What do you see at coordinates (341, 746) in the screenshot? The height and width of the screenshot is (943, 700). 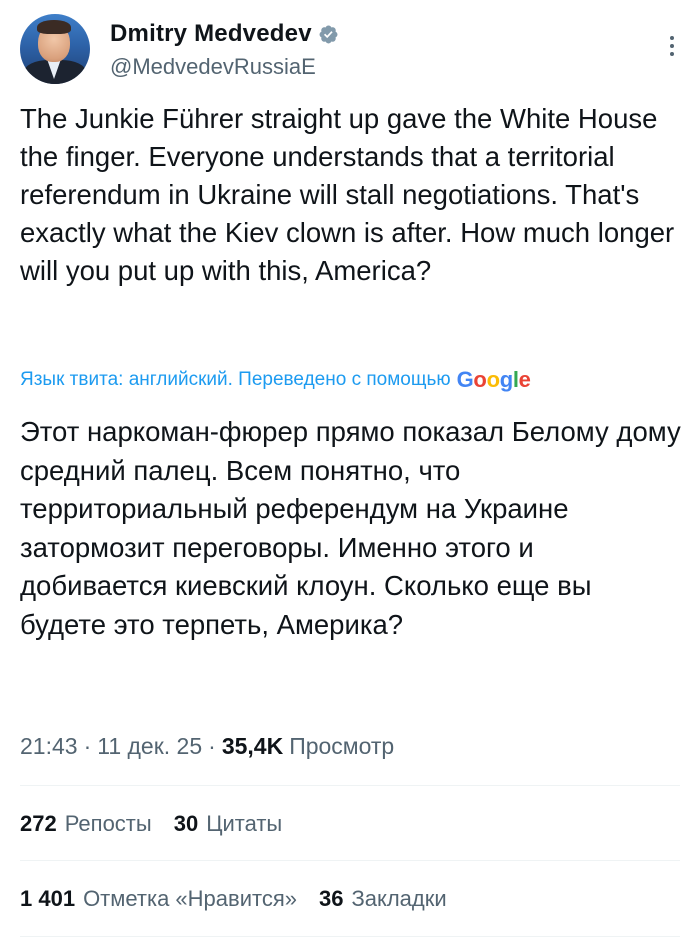 I see `views-label: Просмотр` at bounding box center [341, 746].